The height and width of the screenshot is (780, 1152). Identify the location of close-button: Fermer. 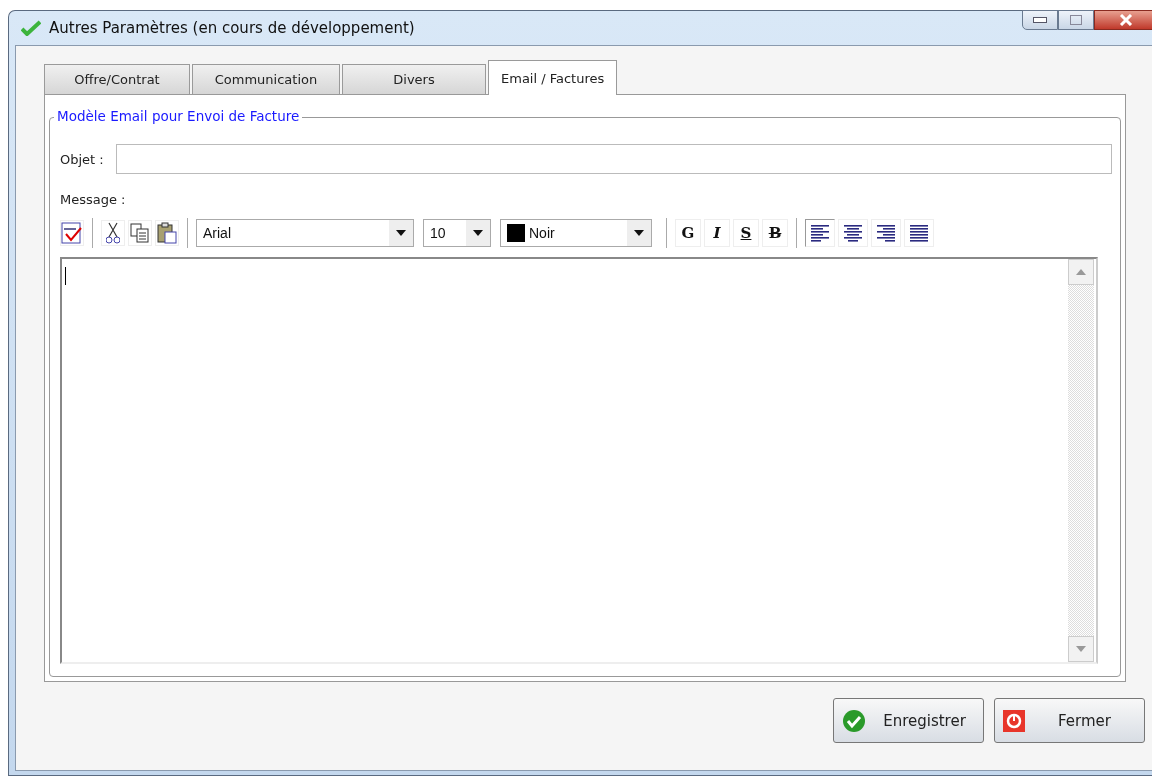
(1069, 720).